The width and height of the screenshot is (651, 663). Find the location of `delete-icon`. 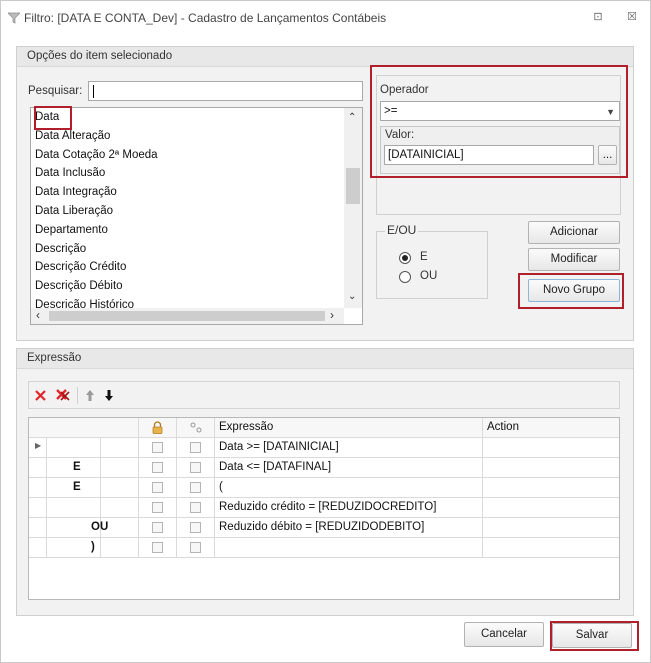

delete-icon is located at coordinates (40, 395).